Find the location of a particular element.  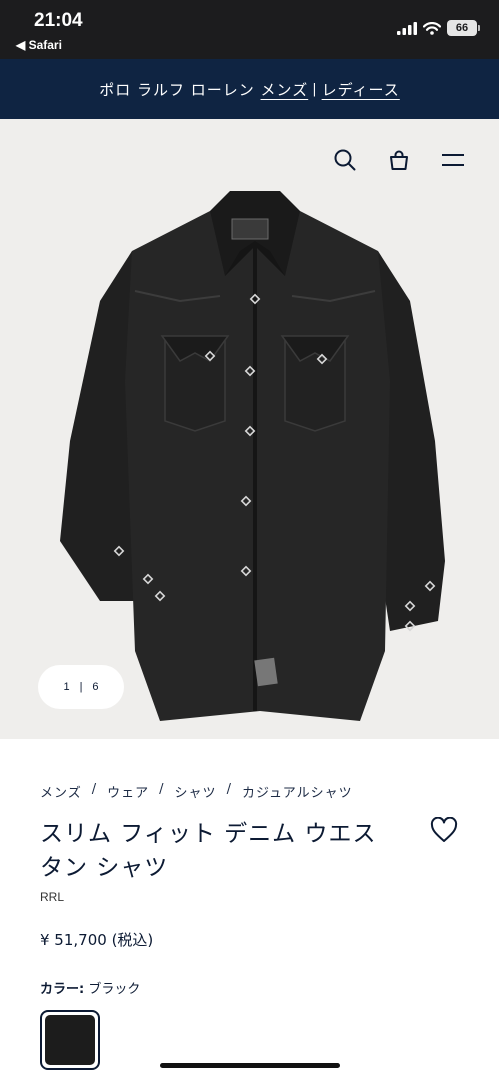

color-swatch-black is located at coordinates (70, 1040).